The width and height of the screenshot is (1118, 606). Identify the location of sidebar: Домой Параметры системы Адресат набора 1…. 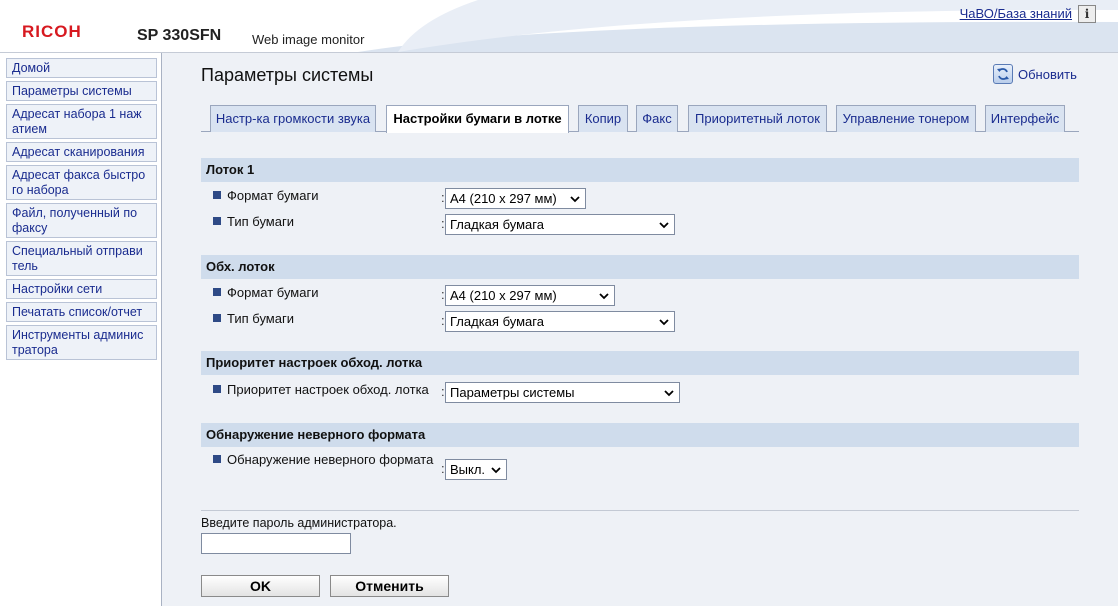
(81, 329).